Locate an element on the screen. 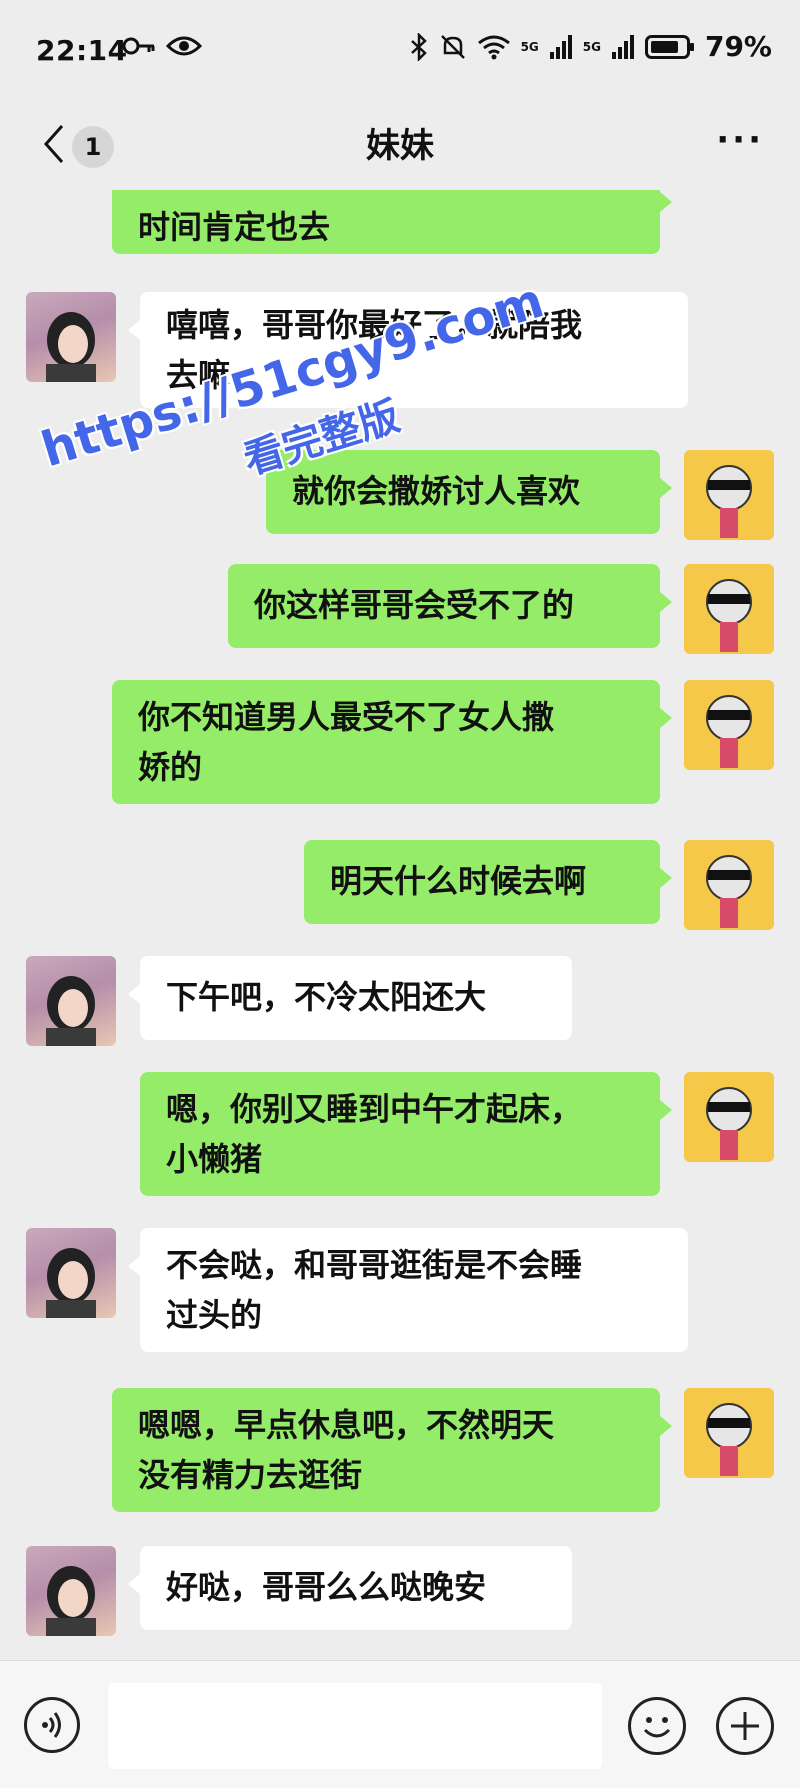 Image resolution: width=800 pixels, height=1788 pixels. input-bar is located at coordinates (400, 1724).